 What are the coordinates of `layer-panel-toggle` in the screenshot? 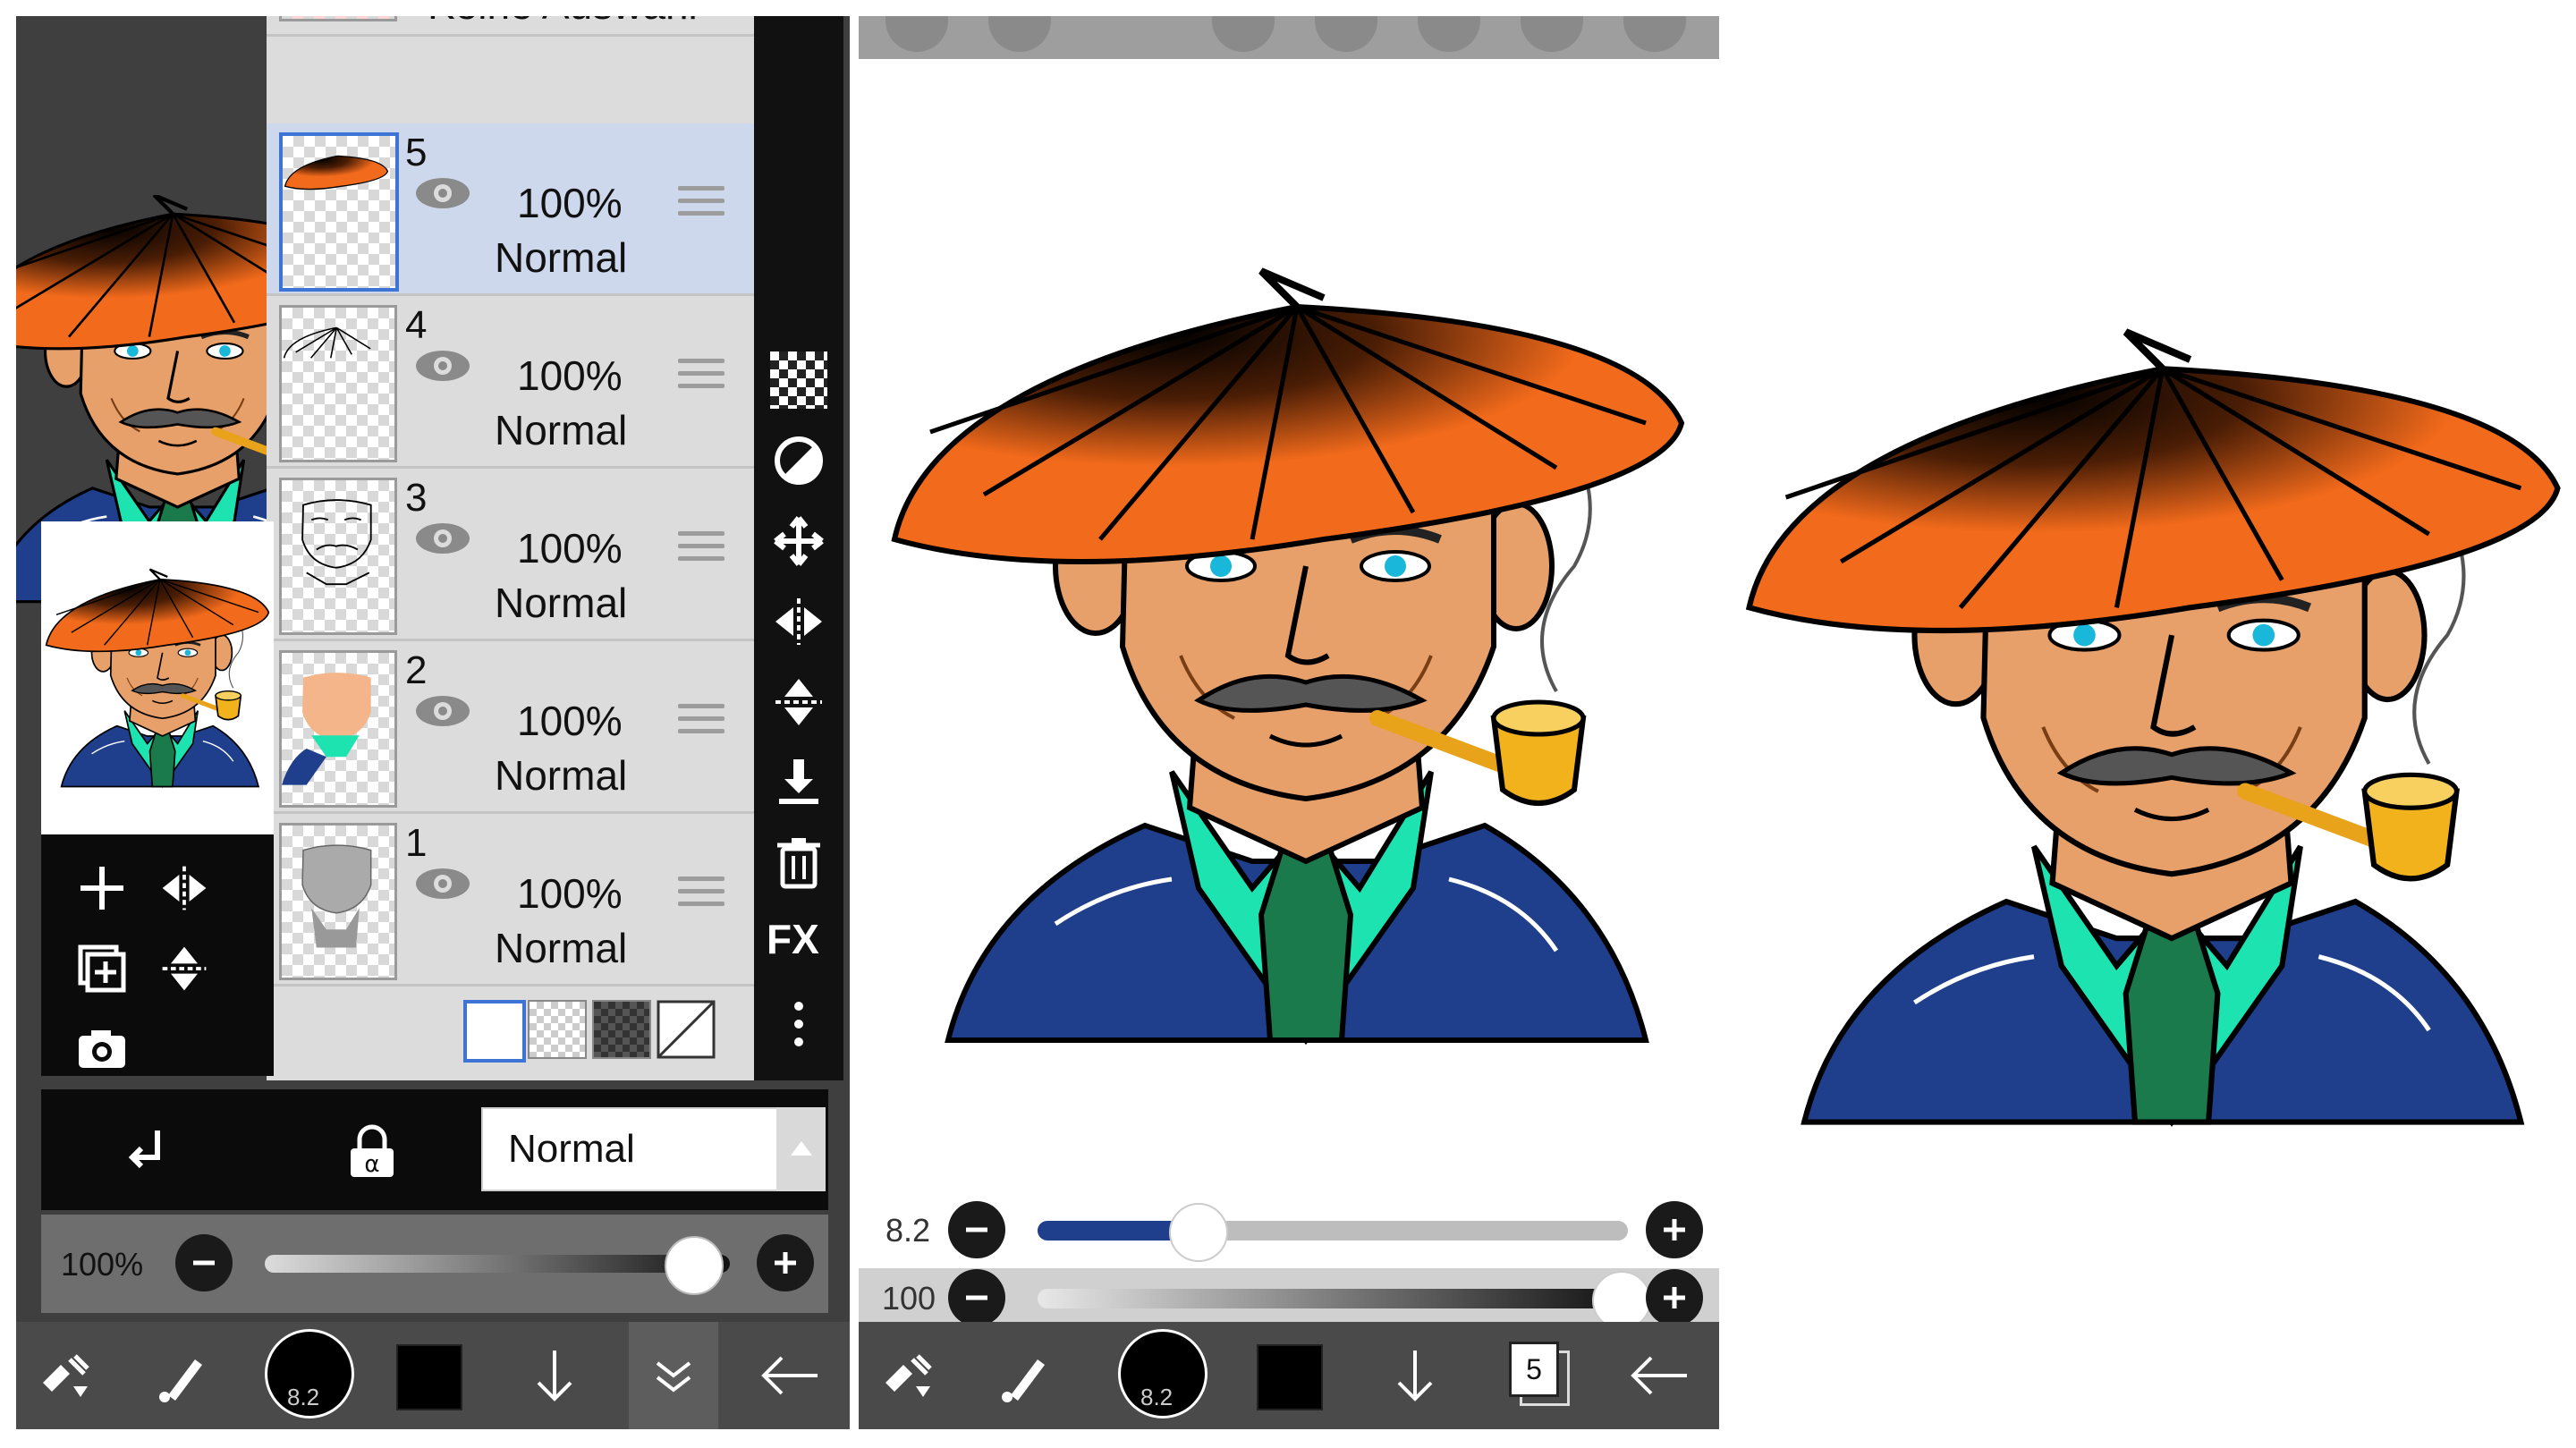 It's located at (673, 1375).